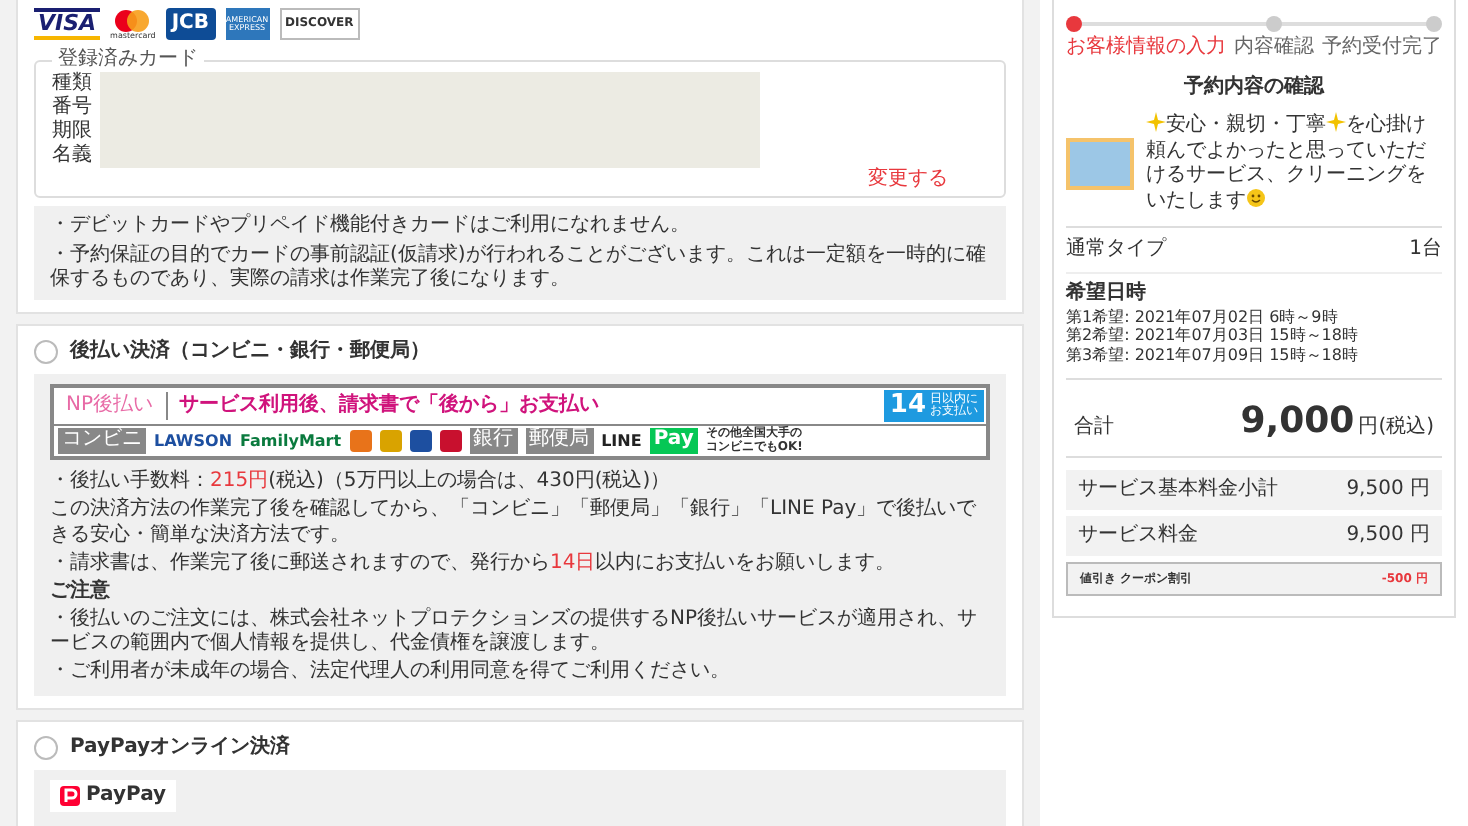 This screenshot has height=826, width=1468. I want to click on card-note: ・予約保証の目的でカードの事前認証(仮請求)が行われることがございます。これは一定額を一時的に確保するものであり、実際の請求は作業完了後になります。, so click(519, 267).